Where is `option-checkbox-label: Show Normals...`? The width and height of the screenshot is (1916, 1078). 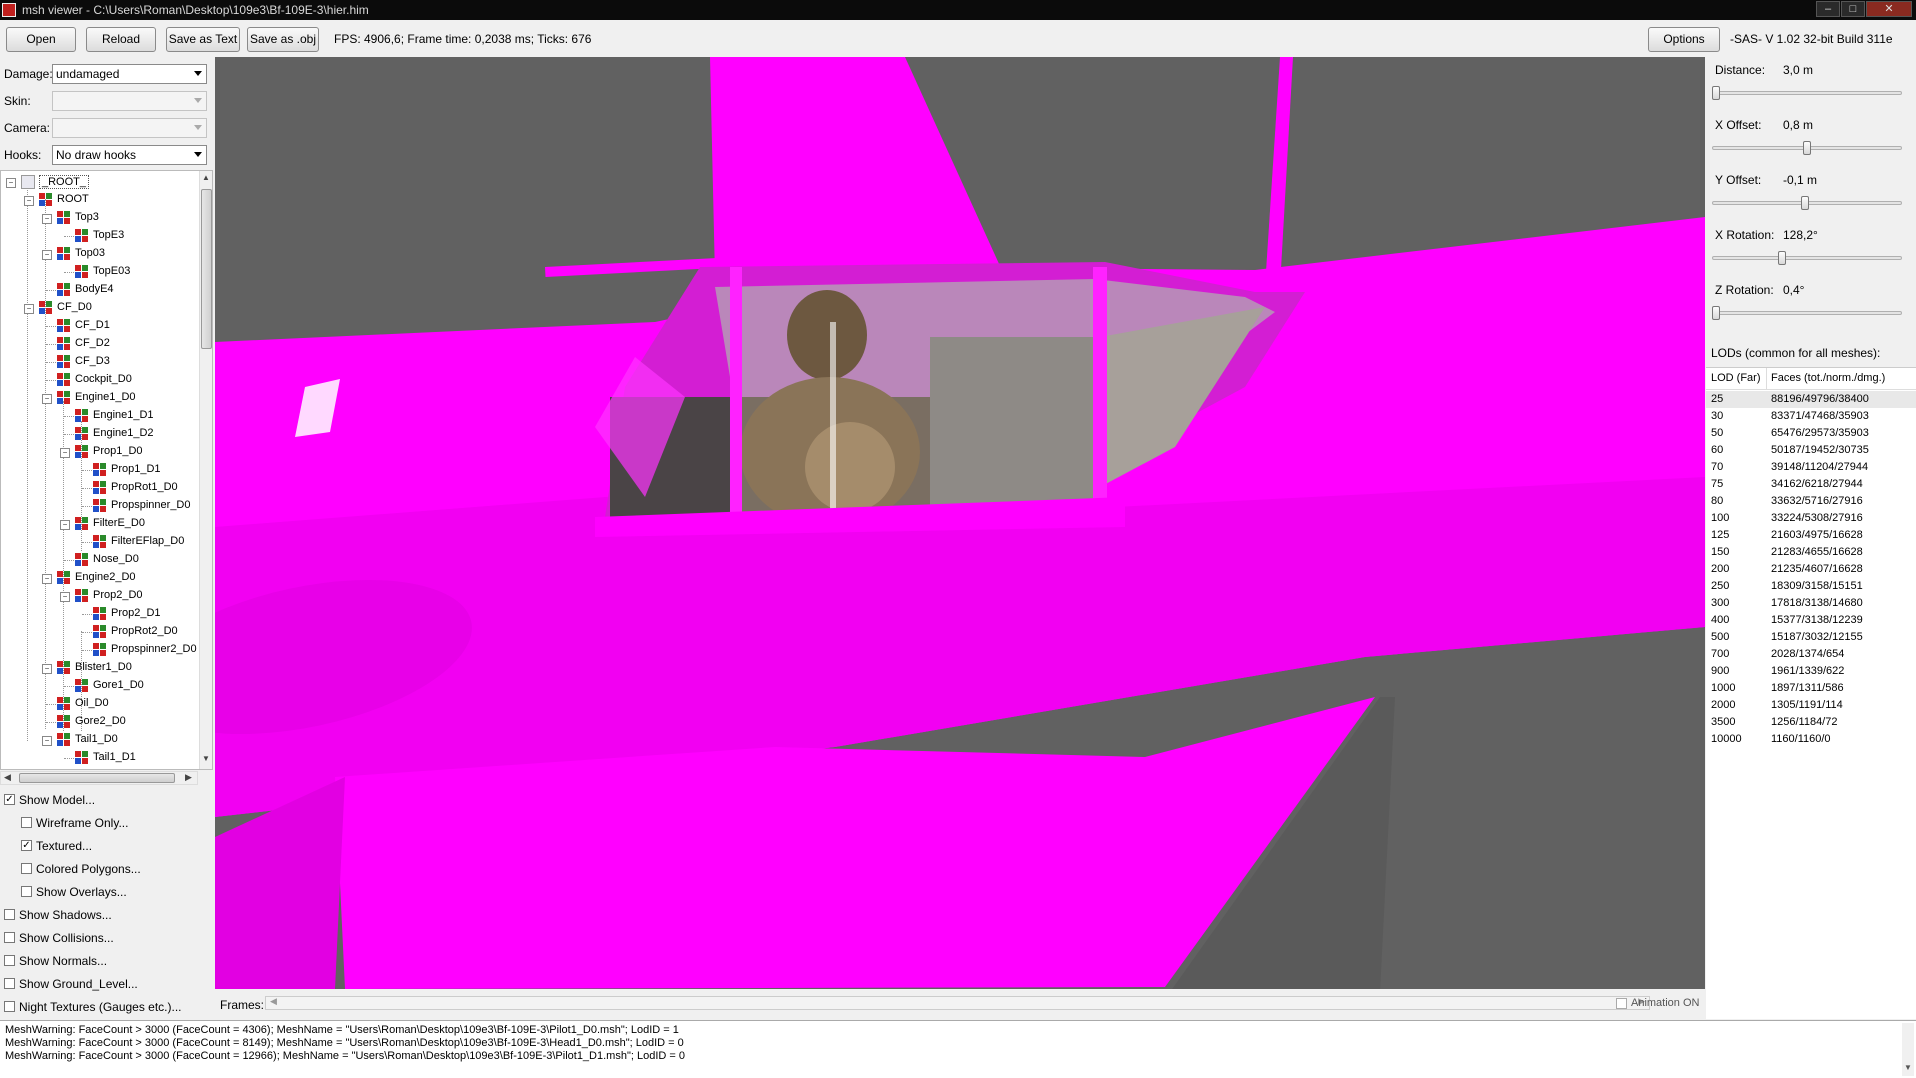 option-checkbox-label: Show Normals... is located at coordinates (63, 961).